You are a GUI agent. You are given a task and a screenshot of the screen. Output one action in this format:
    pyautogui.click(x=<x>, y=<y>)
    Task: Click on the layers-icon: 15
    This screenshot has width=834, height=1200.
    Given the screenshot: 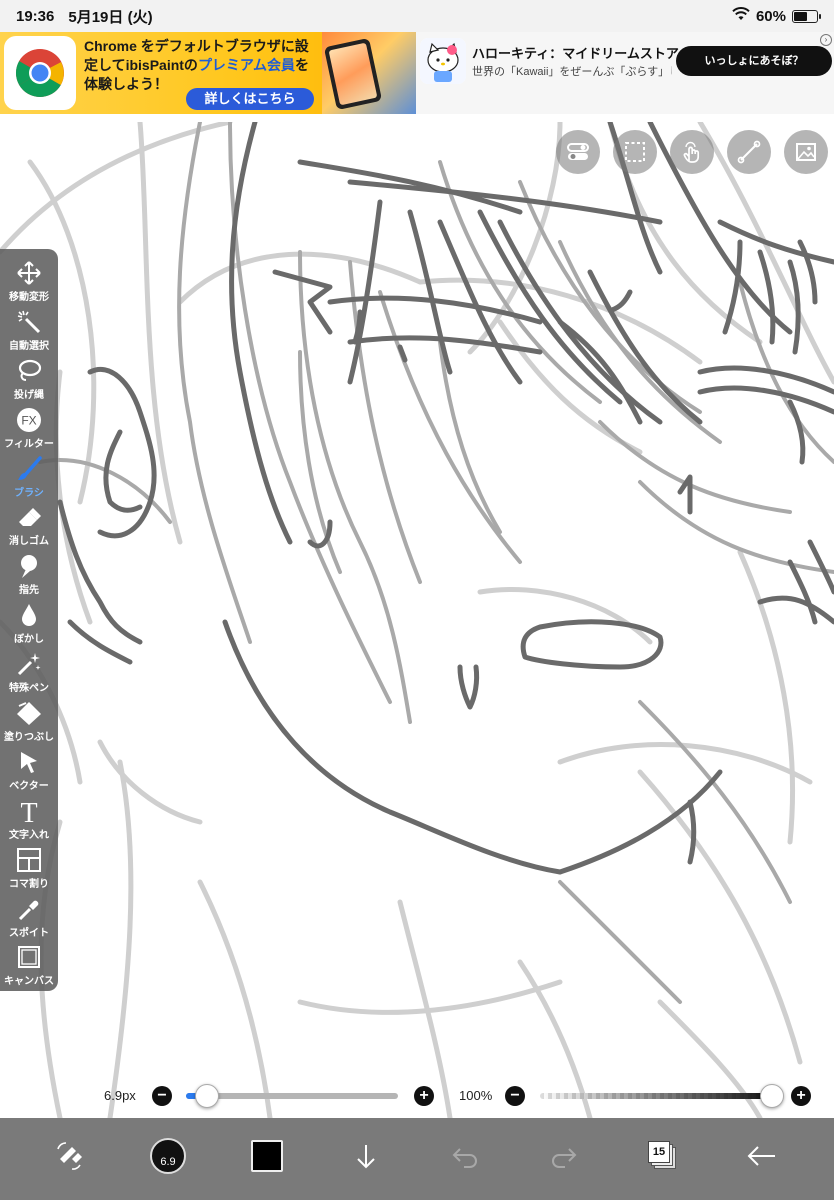 What is the action you would take?
    pyautogui.click(x=663, y=1156)
    